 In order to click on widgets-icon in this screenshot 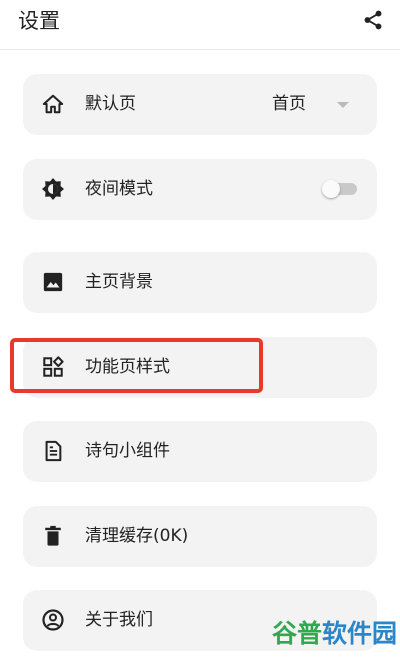, I will do `click(53, 367)`.